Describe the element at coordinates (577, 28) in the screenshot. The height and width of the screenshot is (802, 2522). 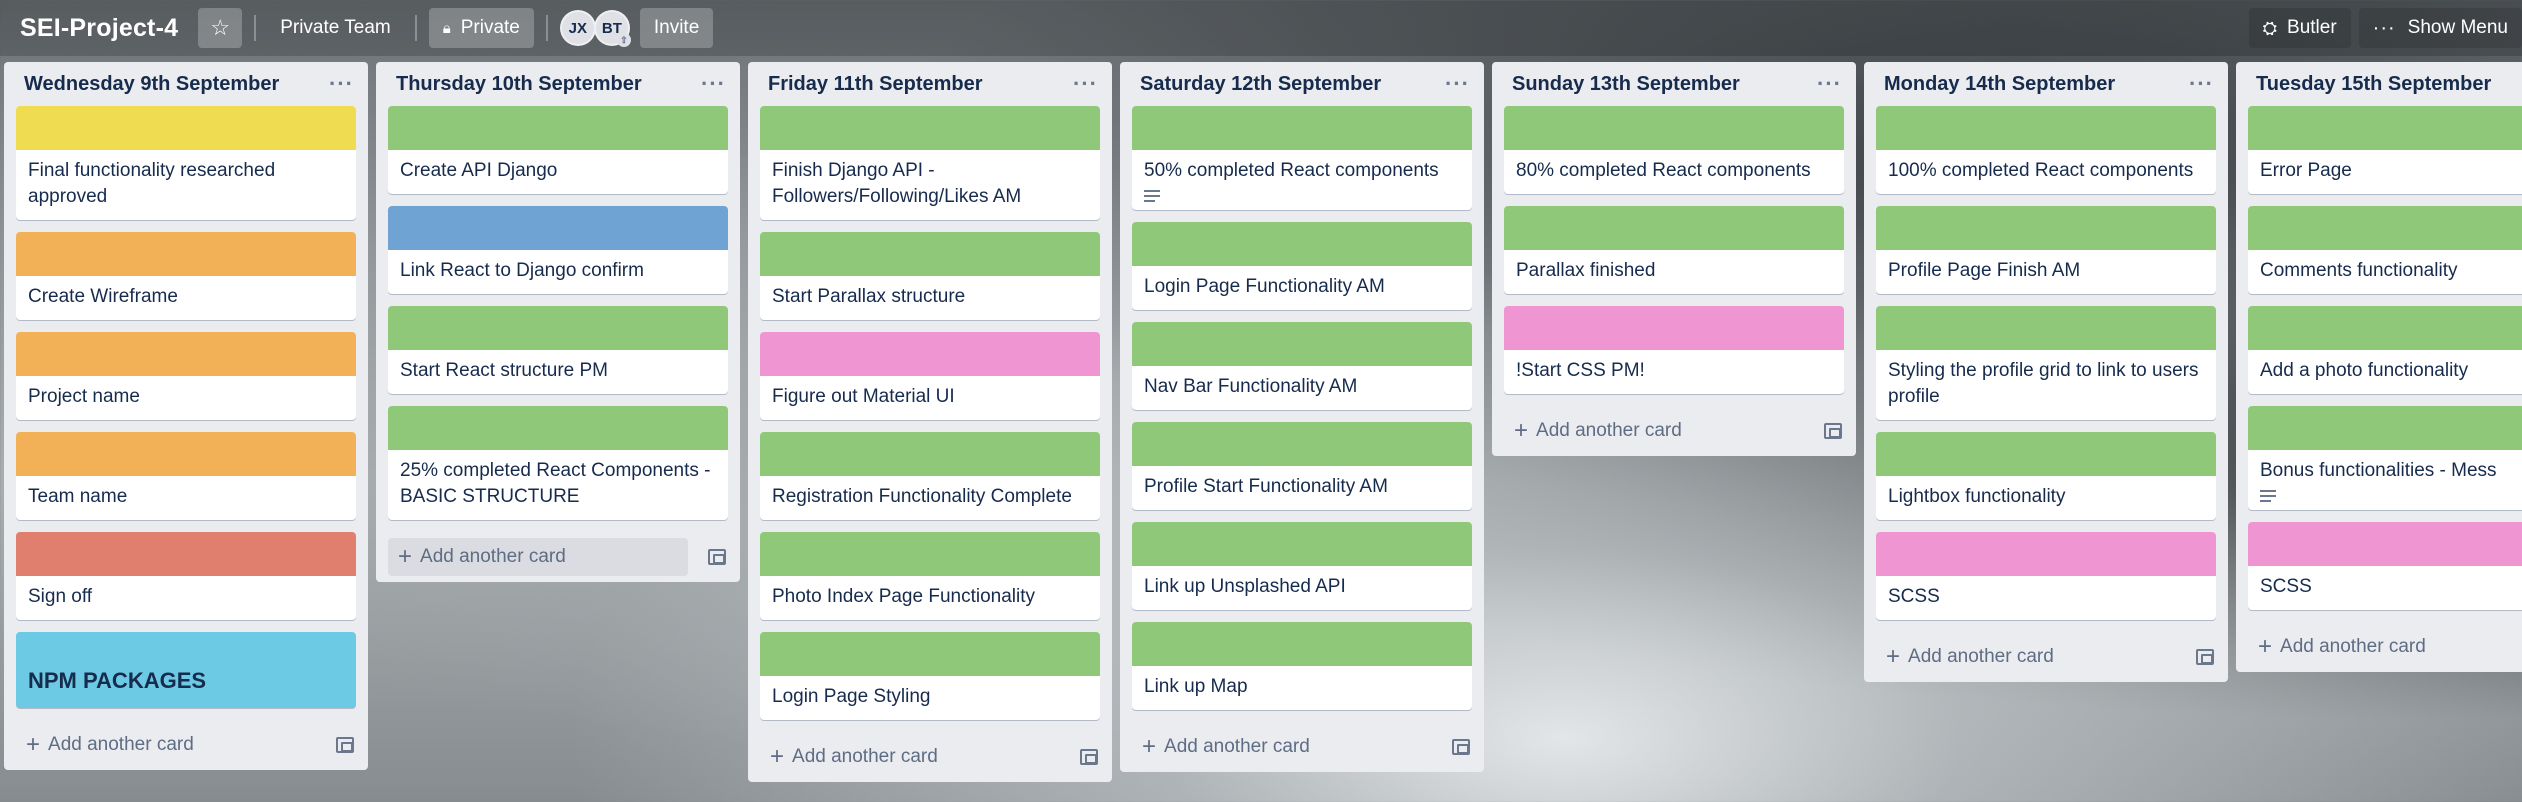
I see `avatar: JX` at that location.